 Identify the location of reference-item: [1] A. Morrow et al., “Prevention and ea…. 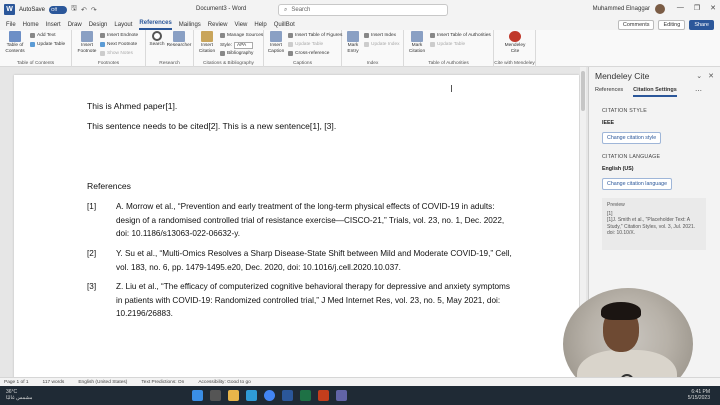
(312, 221).